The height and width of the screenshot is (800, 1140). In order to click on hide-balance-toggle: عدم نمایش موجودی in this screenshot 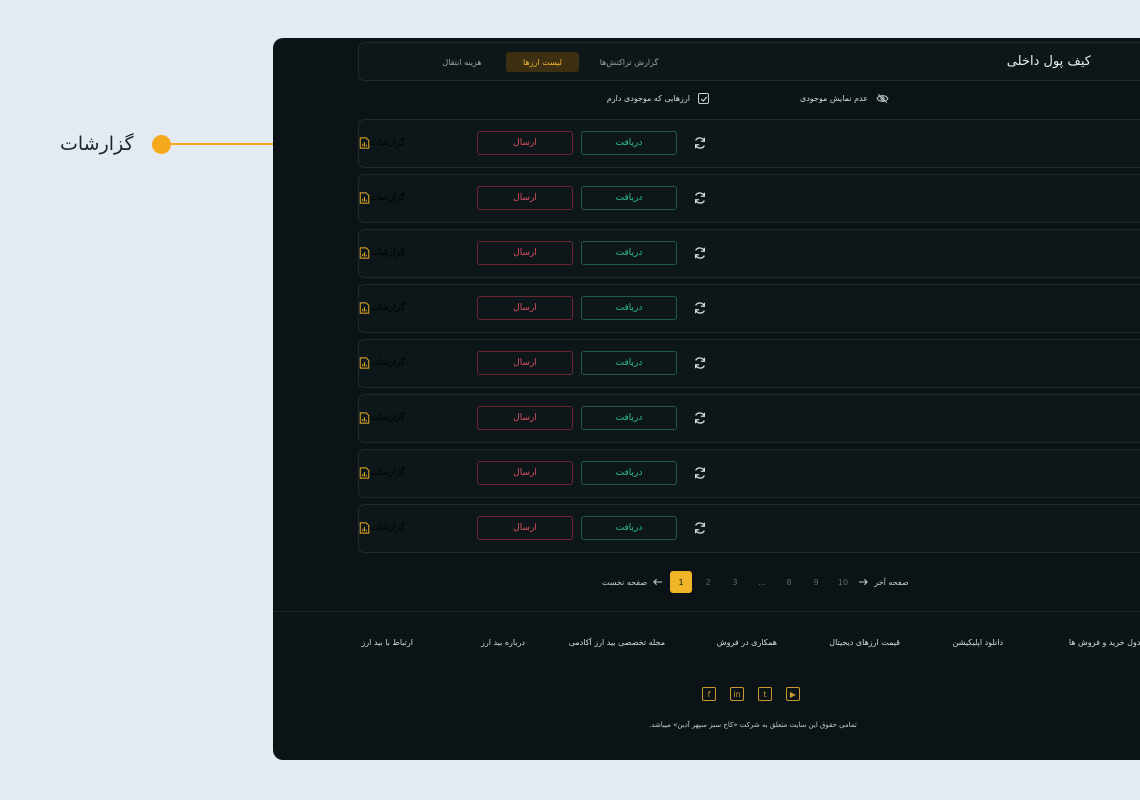, I will do `click(844, 98)`.